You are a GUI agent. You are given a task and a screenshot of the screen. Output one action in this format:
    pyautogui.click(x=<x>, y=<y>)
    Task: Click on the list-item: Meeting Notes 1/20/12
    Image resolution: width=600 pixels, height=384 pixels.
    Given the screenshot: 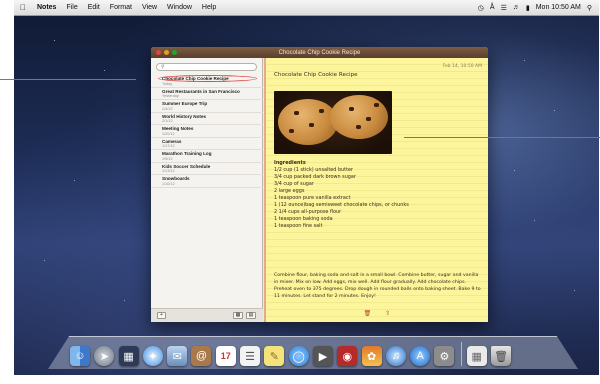 What is the action you would take?
    pyautogui.click(x=207, y=131)
    